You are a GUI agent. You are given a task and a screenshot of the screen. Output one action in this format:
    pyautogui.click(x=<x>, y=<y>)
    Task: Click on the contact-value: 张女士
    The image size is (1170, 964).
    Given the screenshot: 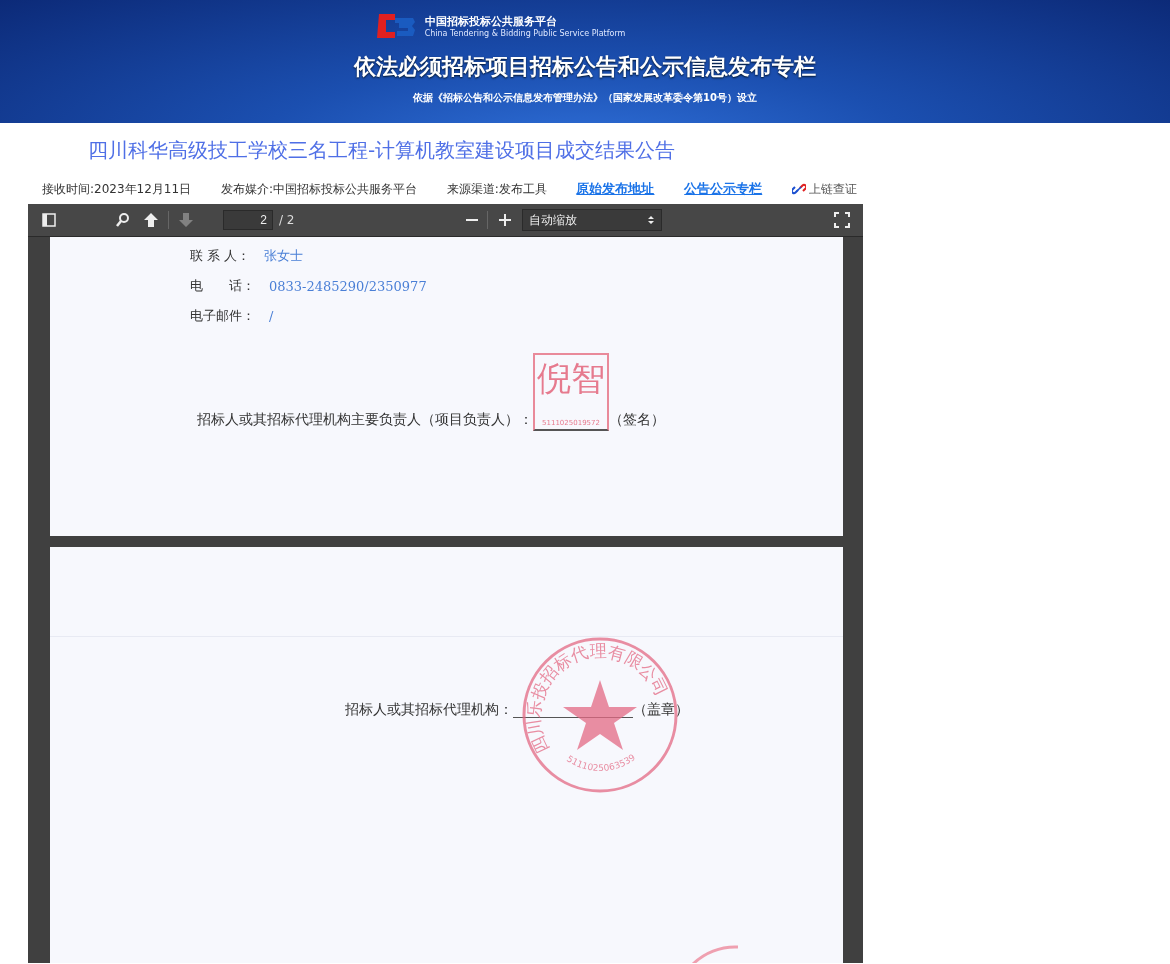 What is the action you would take?
    pyautogui.click(x=284, y=256)
    